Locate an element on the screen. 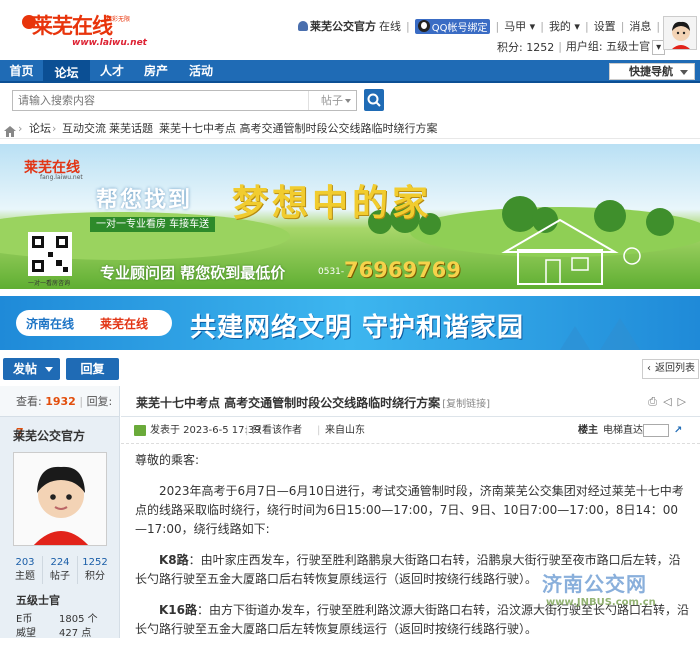 This screenshot has height=651, width=700. nav-activity: 活动 is located at coordinates (201, 71).